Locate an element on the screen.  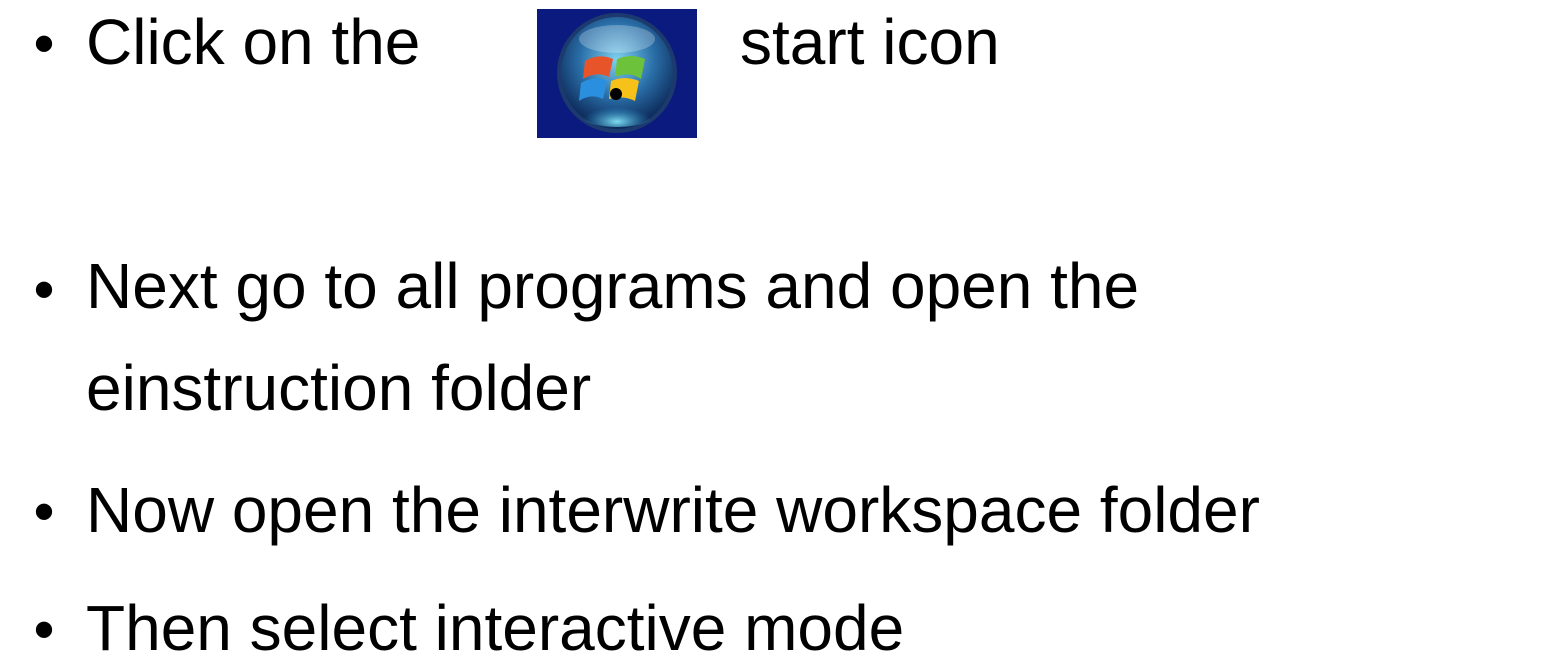
bullet-4-text: Then select interactive mode is located at coordinates (495, 628).